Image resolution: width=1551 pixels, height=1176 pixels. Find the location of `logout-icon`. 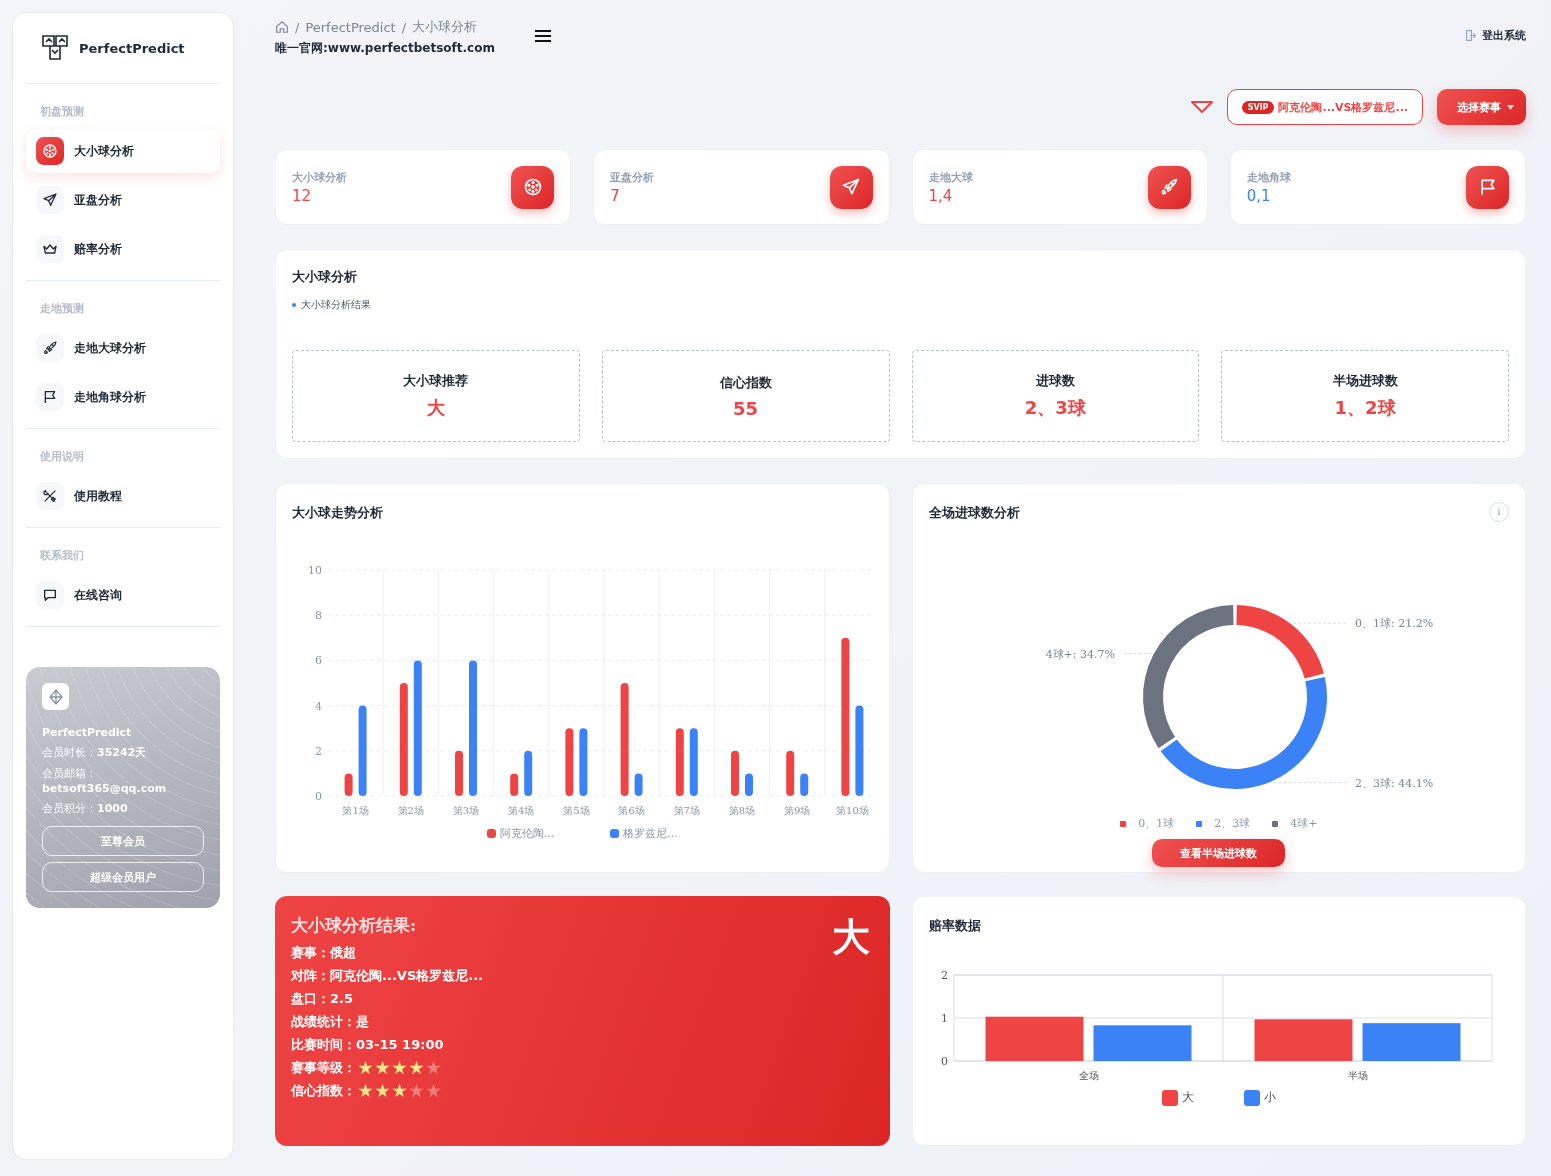

logout-icon is located at coordinates (1471, 35).